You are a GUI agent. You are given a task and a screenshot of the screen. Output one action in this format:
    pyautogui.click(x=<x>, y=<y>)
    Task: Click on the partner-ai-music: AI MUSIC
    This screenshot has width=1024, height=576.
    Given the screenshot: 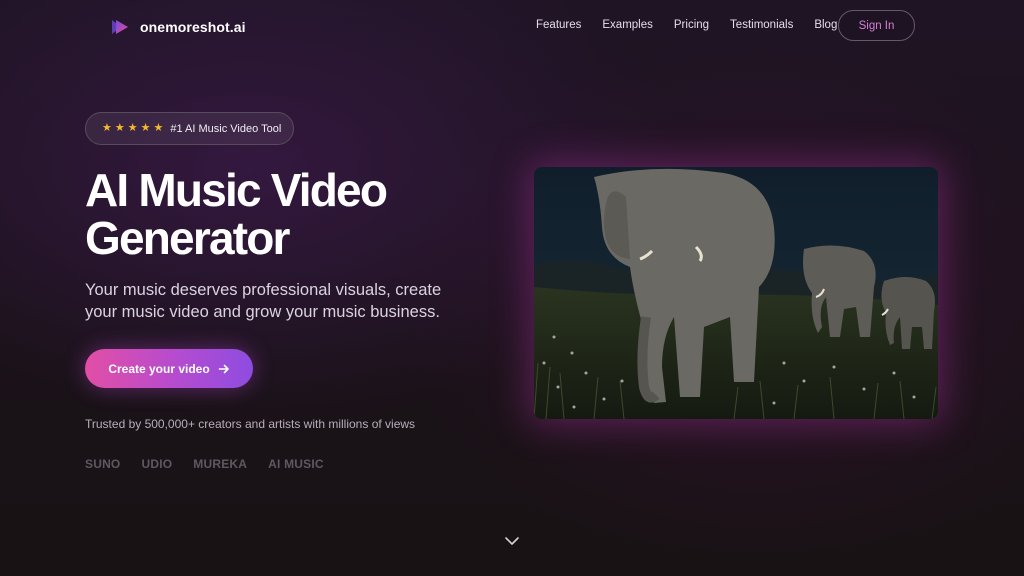 What is the action you would take?
    pyautogui.click(x=296, y=464)
    